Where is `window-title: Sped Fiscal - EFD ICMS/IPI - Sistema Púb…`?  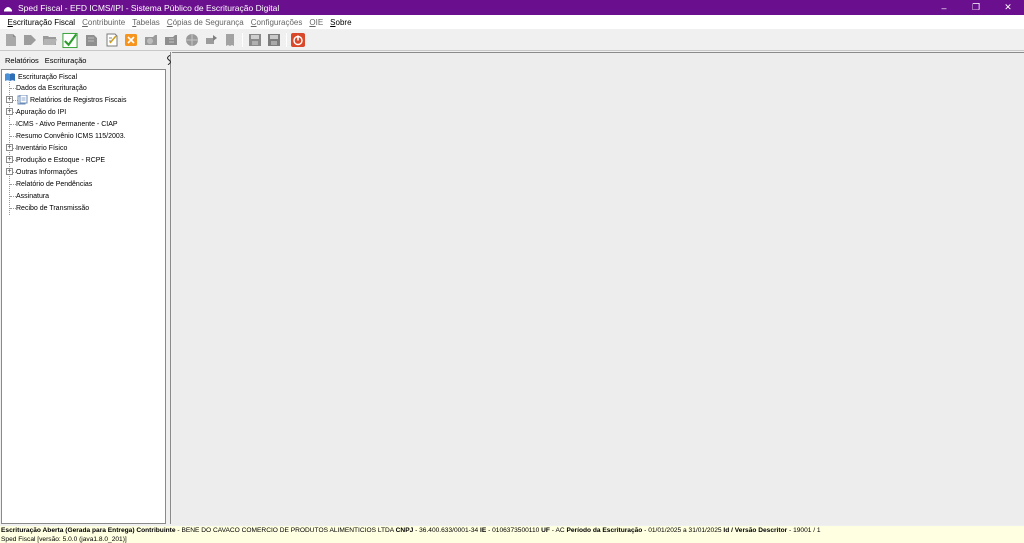
window-title: Sped Fiscal - EFD ICMS/IPI - Sistema Púb… is located at coordinates (149, 7).